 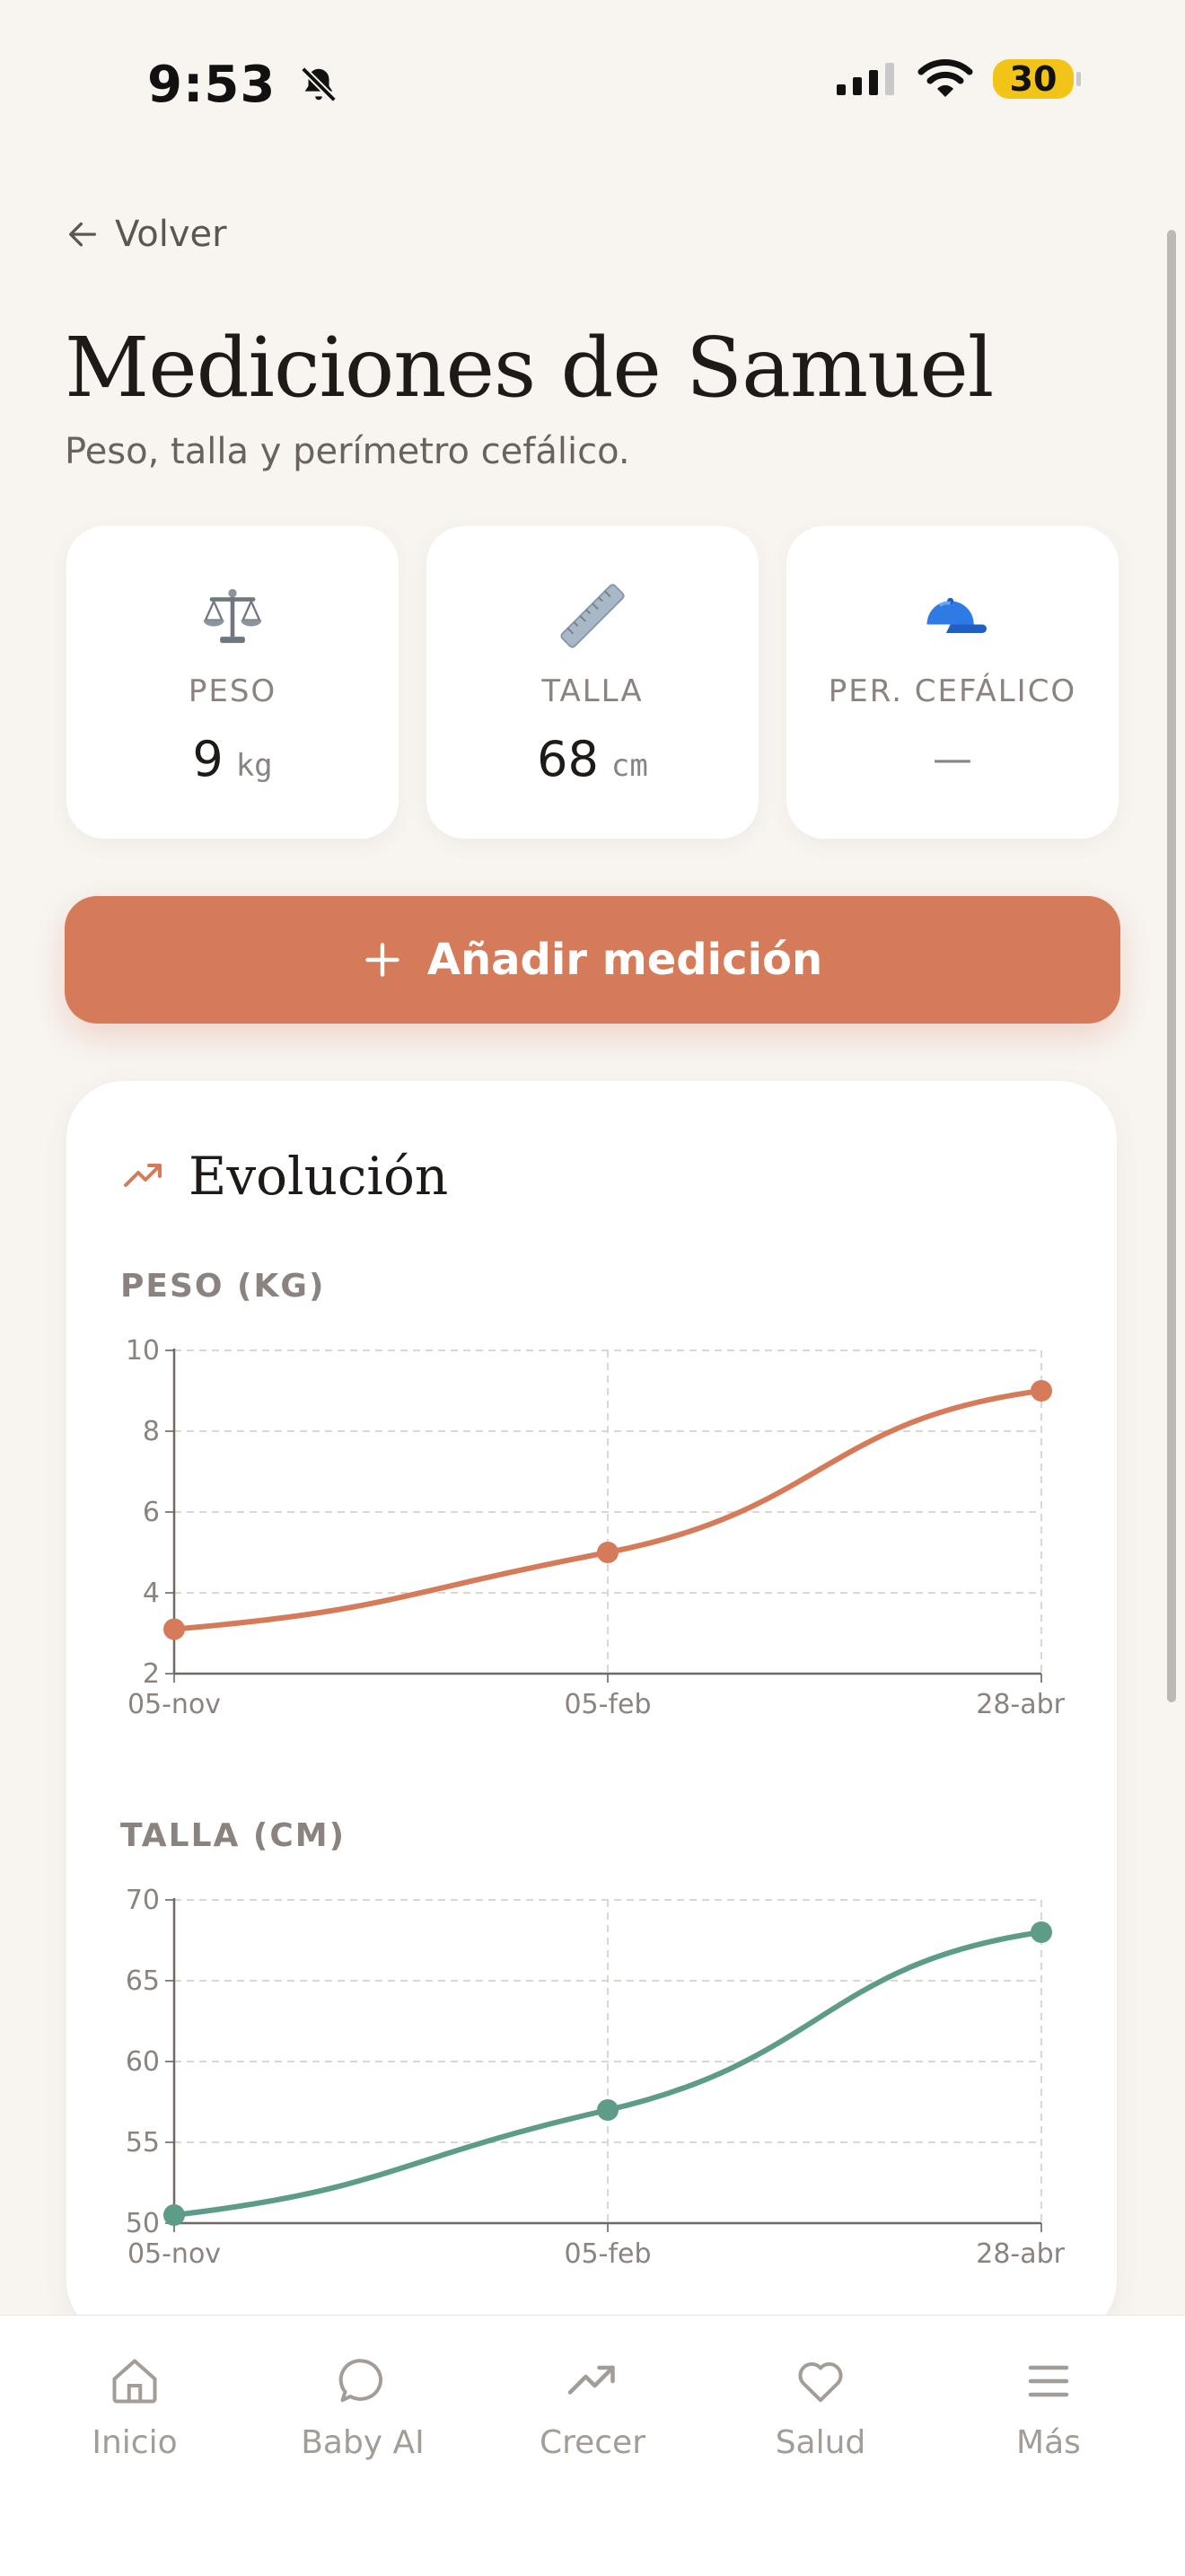 I want to click on weight-chart-ytick-label: 6, so click(x=151, y=1512).